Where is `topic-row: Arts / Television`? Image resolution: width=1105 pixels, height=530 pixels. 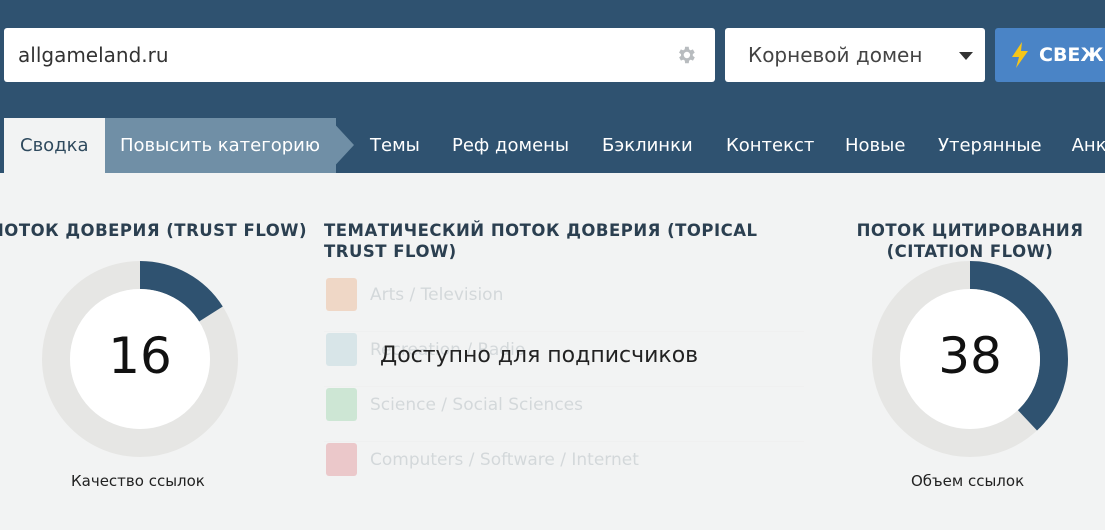 topic-row: Arts / Television is located at coordinates (564, 304).